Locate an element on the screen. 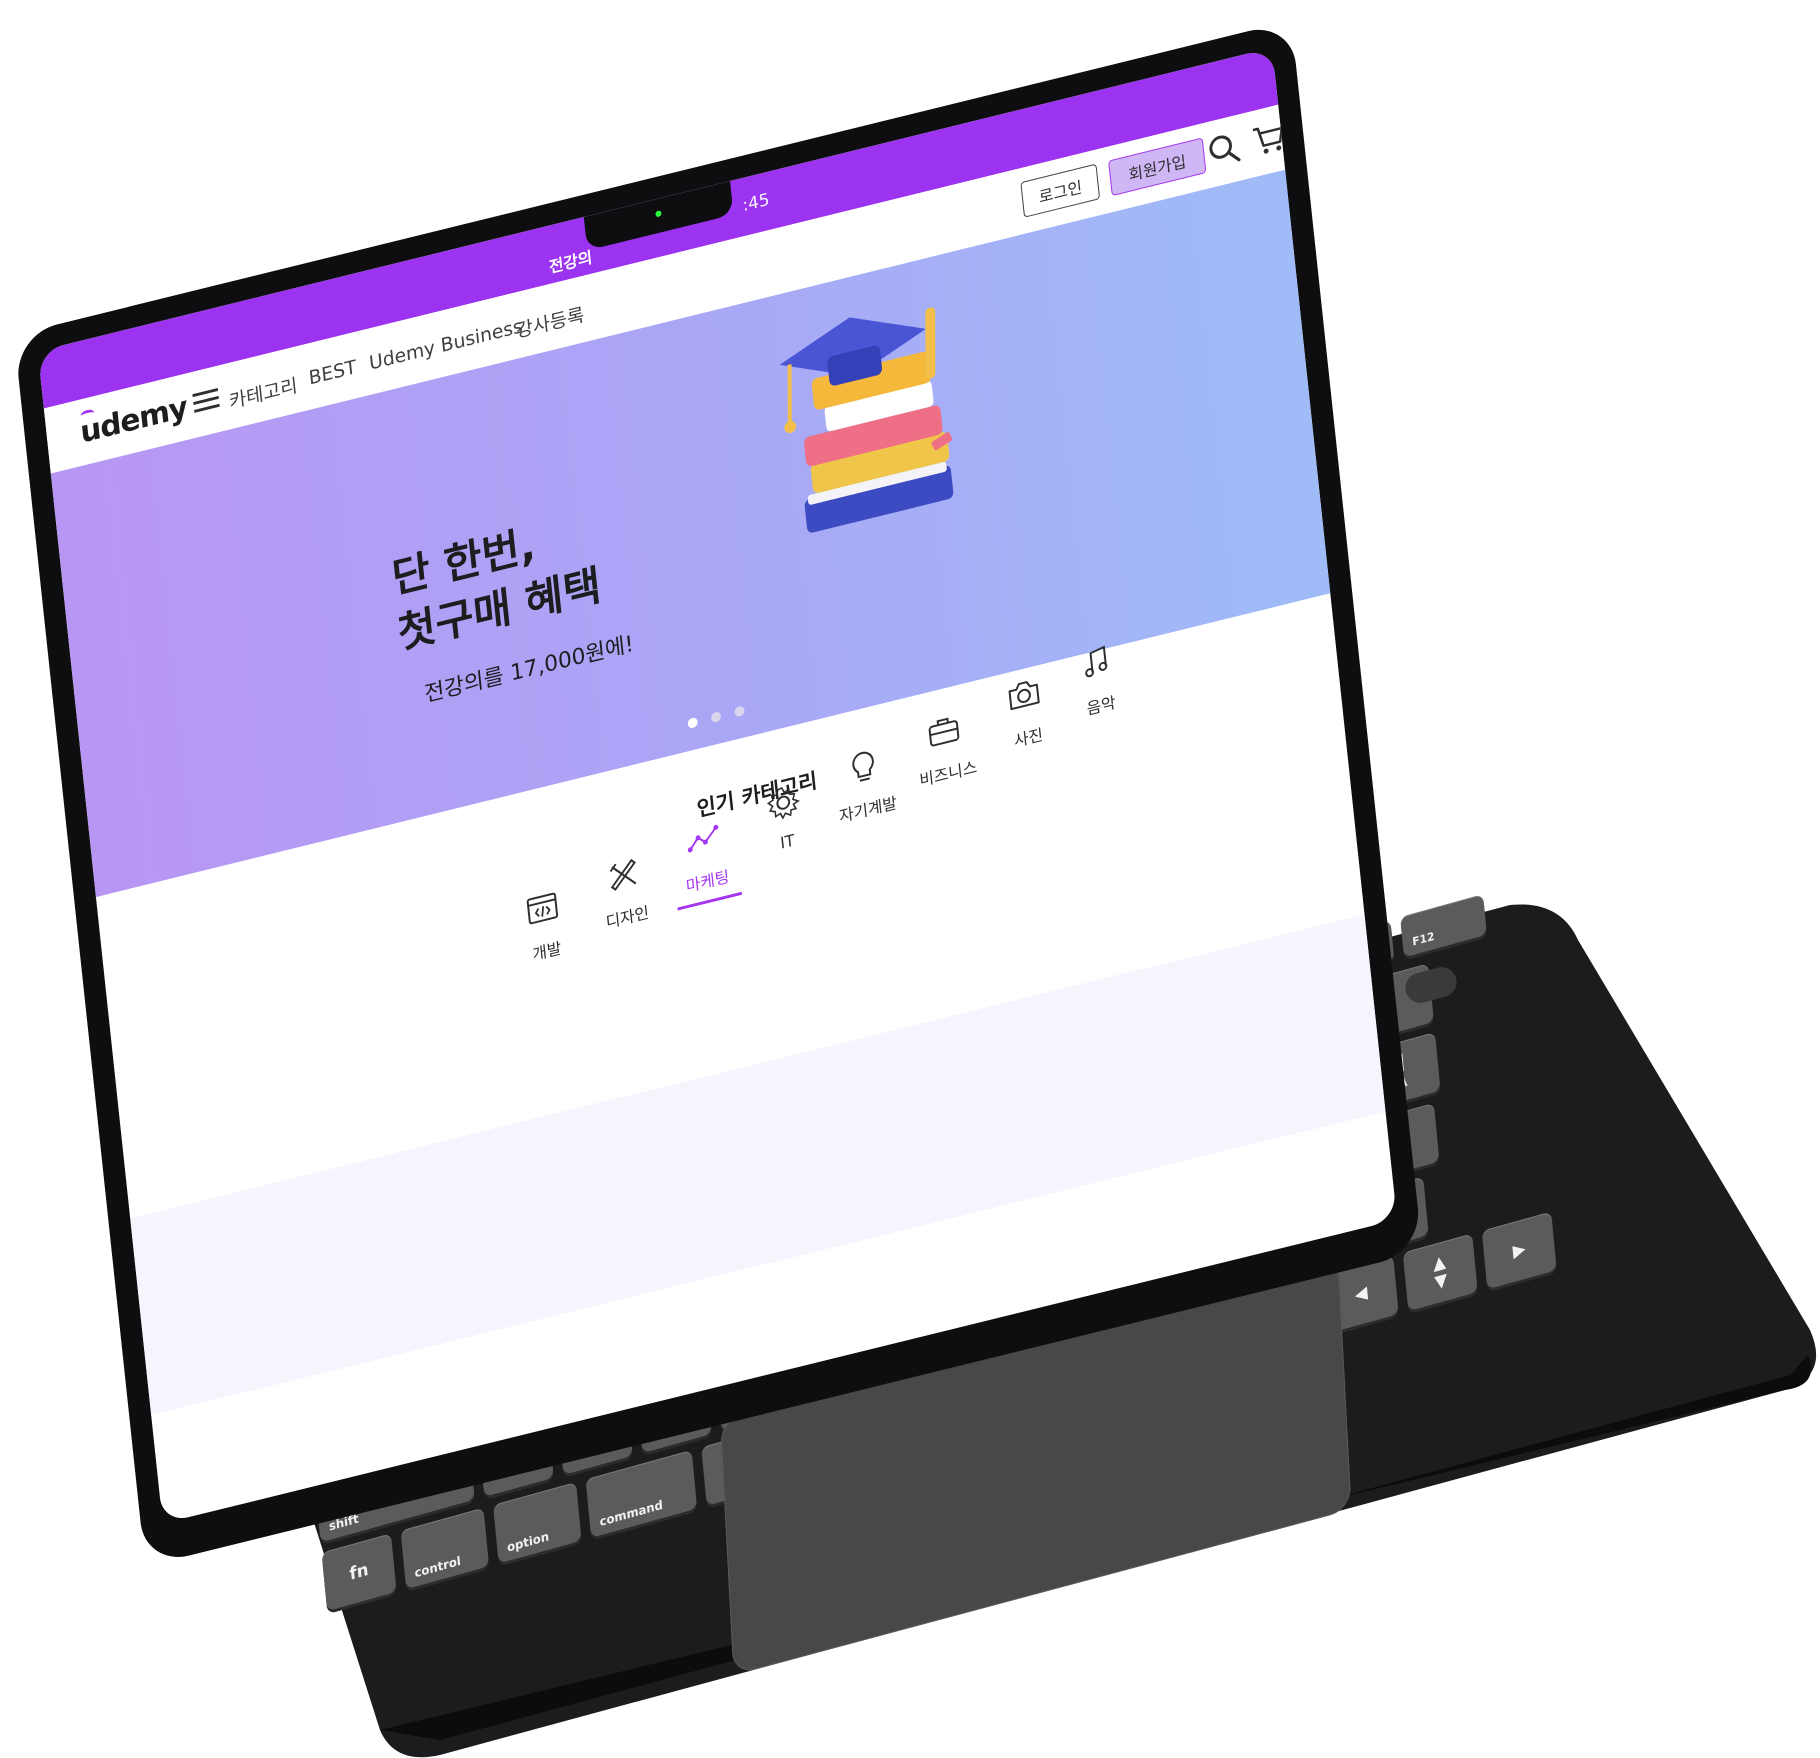 Image resolution: width=1820 pixels, height=1758 pixels. category-self-dev: 자기계발 is located at coordinates (865, 784).